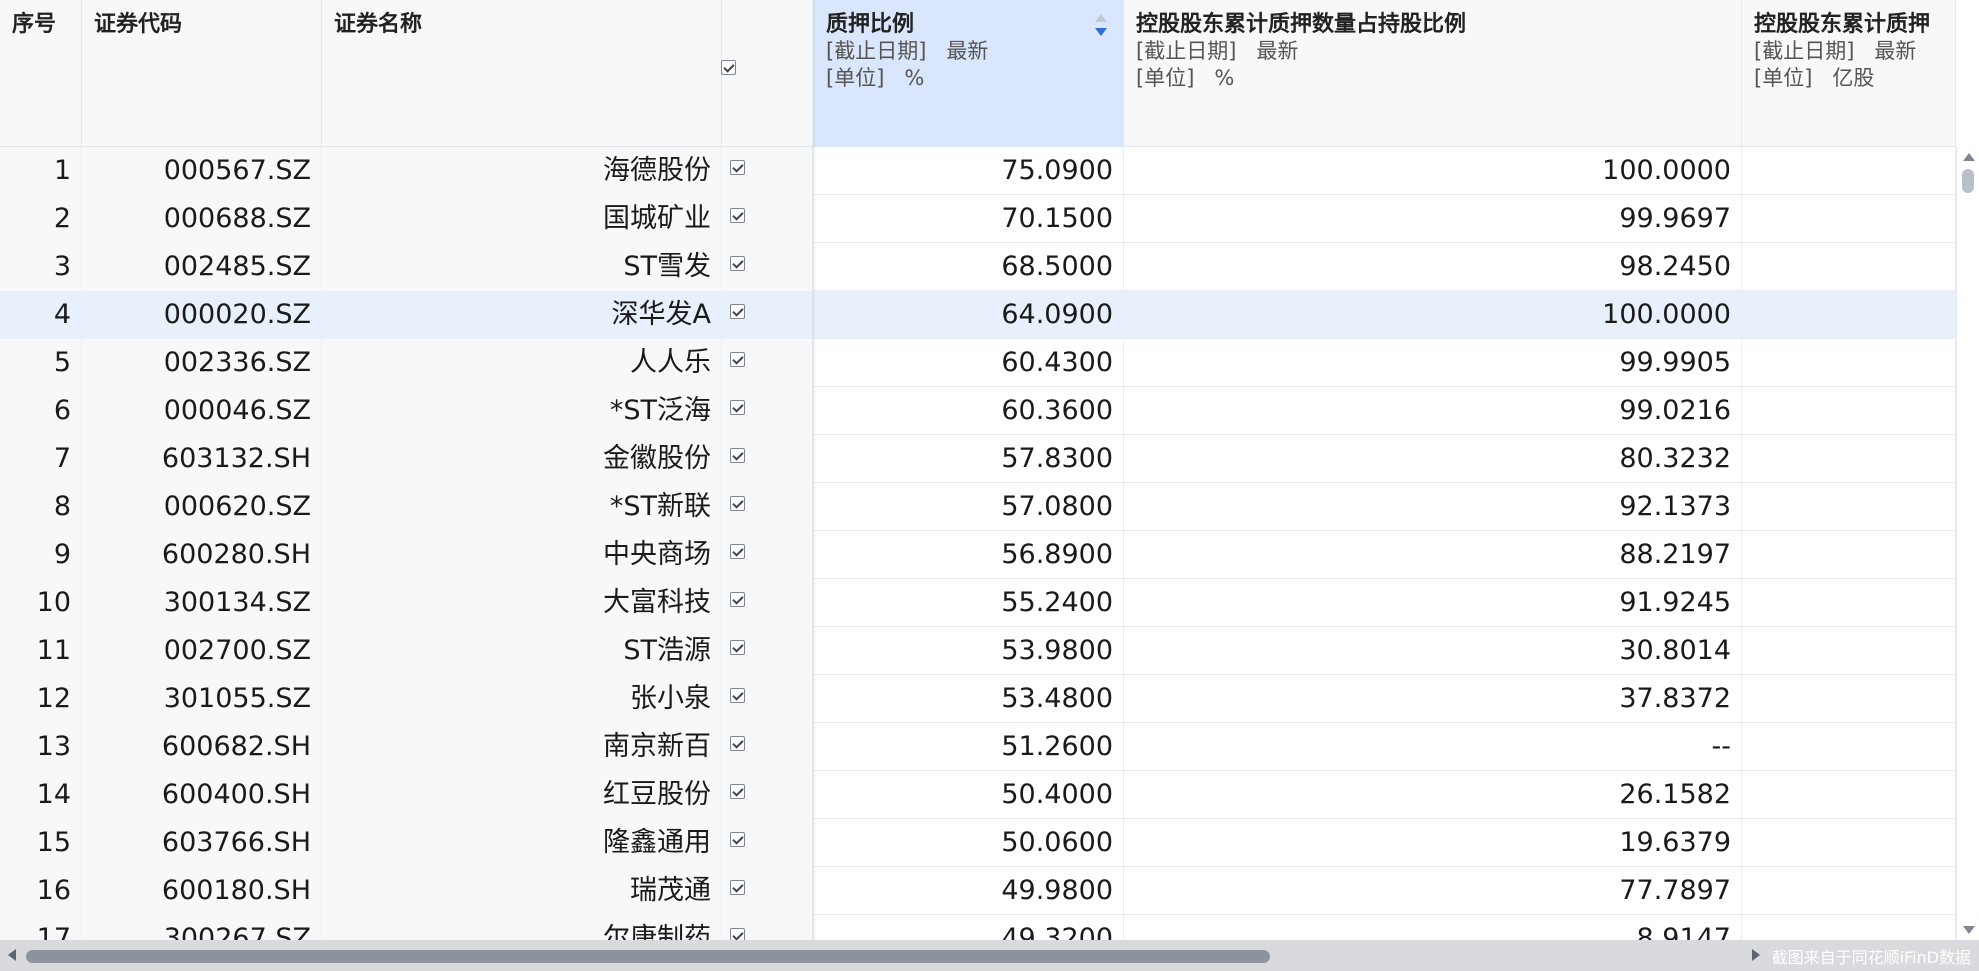  Describe the element at coordinates (978, 459) in the screenshot. I see `table-row: 7 603132.SH 金徽股份 57.8300 80.3232` at that location.